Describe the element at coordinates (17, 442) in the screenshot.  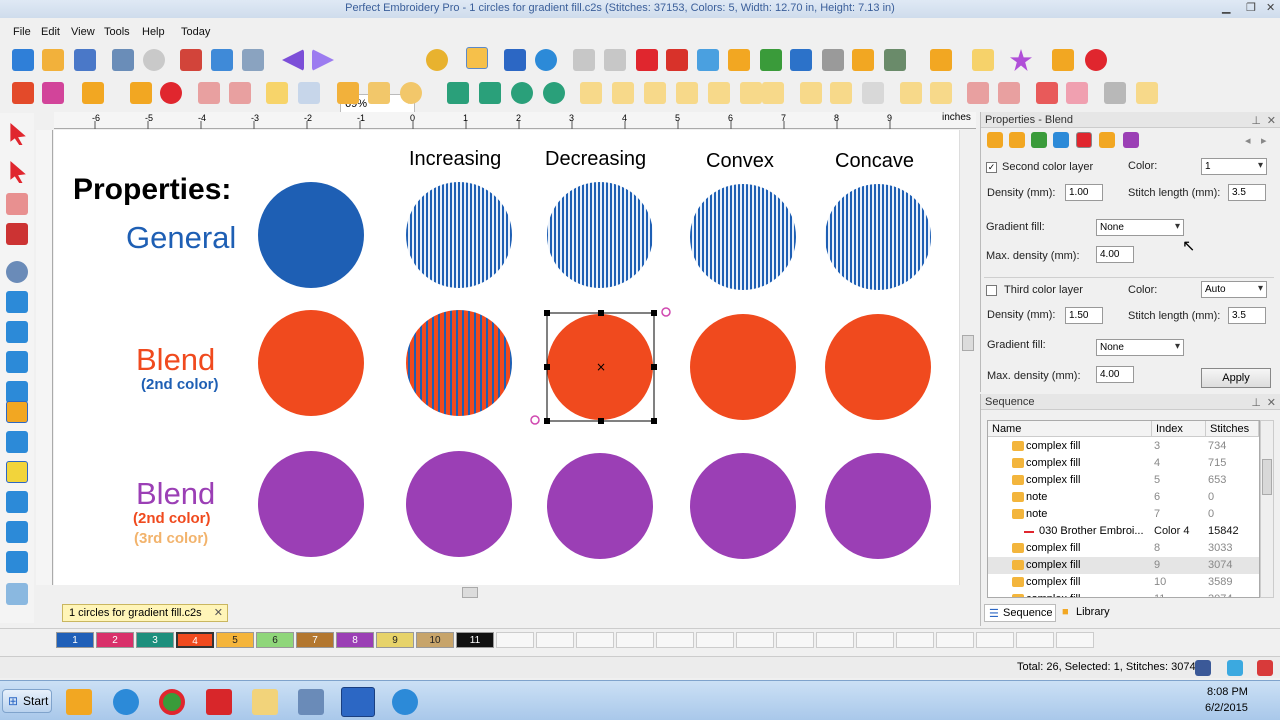
I see `table-icon` at that location.